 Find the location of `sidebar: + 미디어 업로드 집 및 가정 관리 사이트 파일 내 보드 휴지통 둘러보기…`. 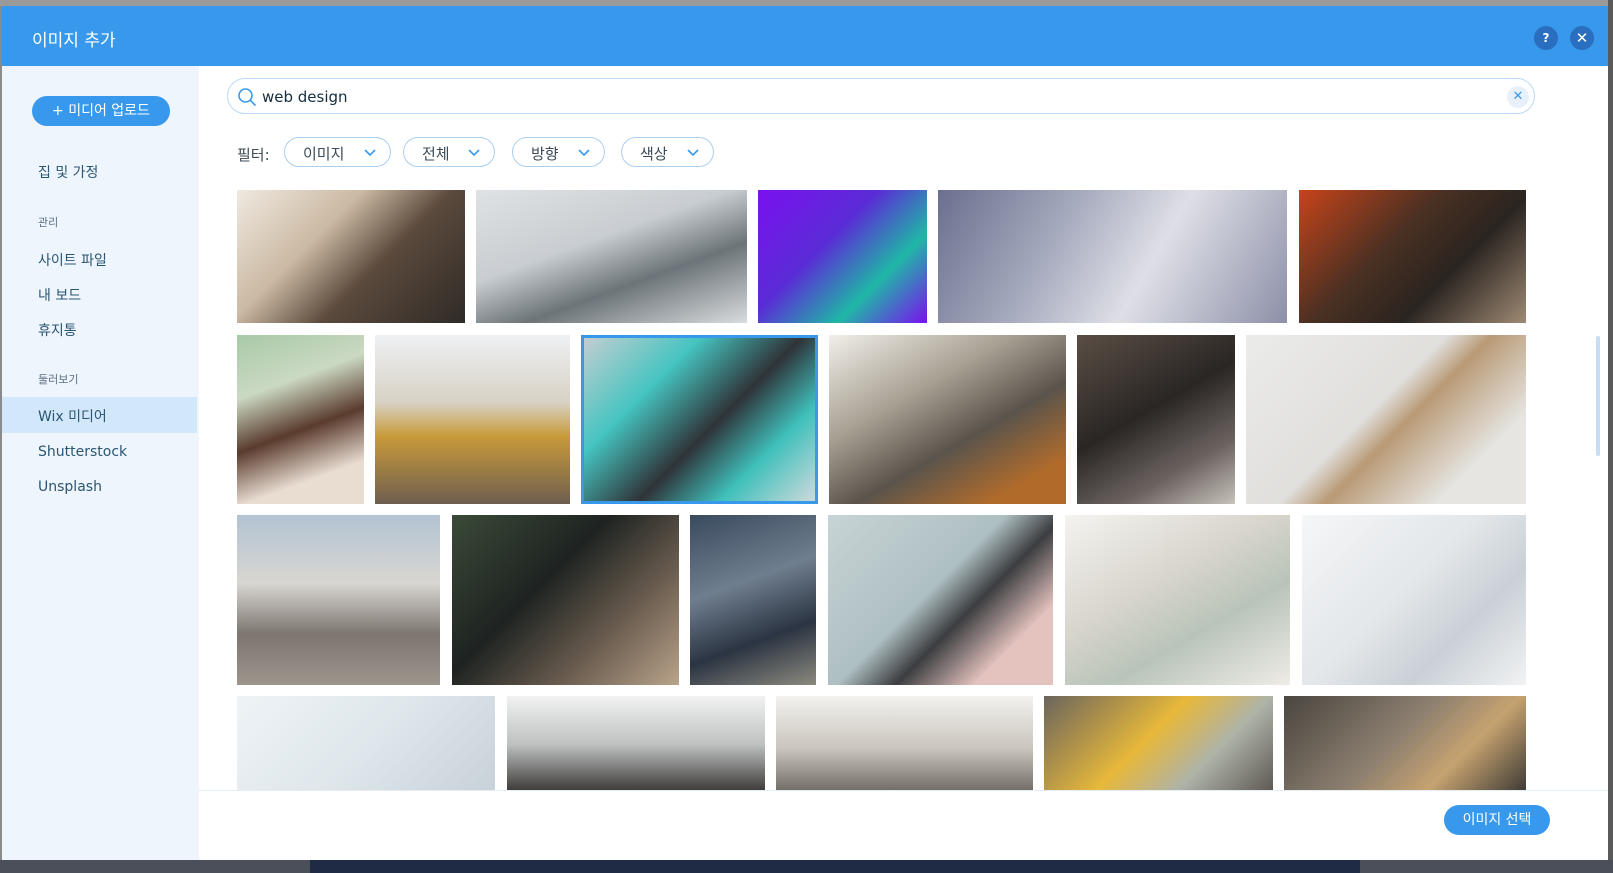

sidebar: + 미디어 업로드 집 및 가정 관리 사이트 파일 내 보드 휴지통 둘러보기… is located at coordinates (100, 463).